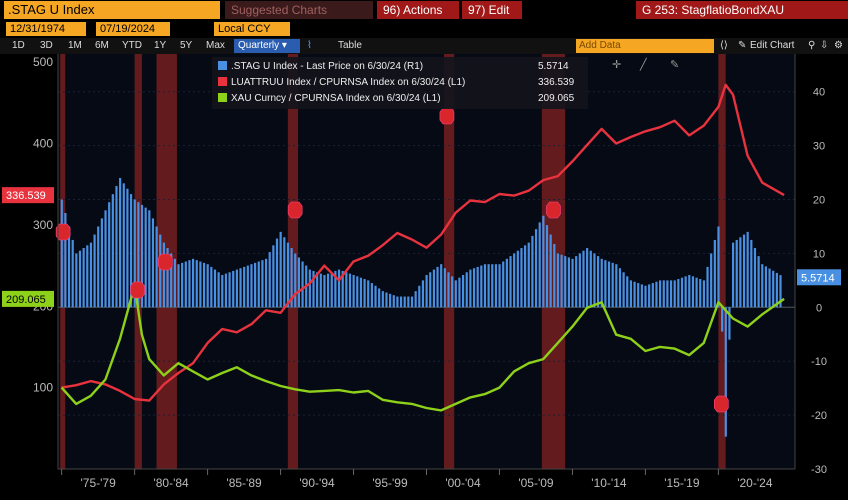  What do you see at coordinates (18, 46) in the screenshot?
I see `period-1d: 1D` at bounding box center [18, 46].